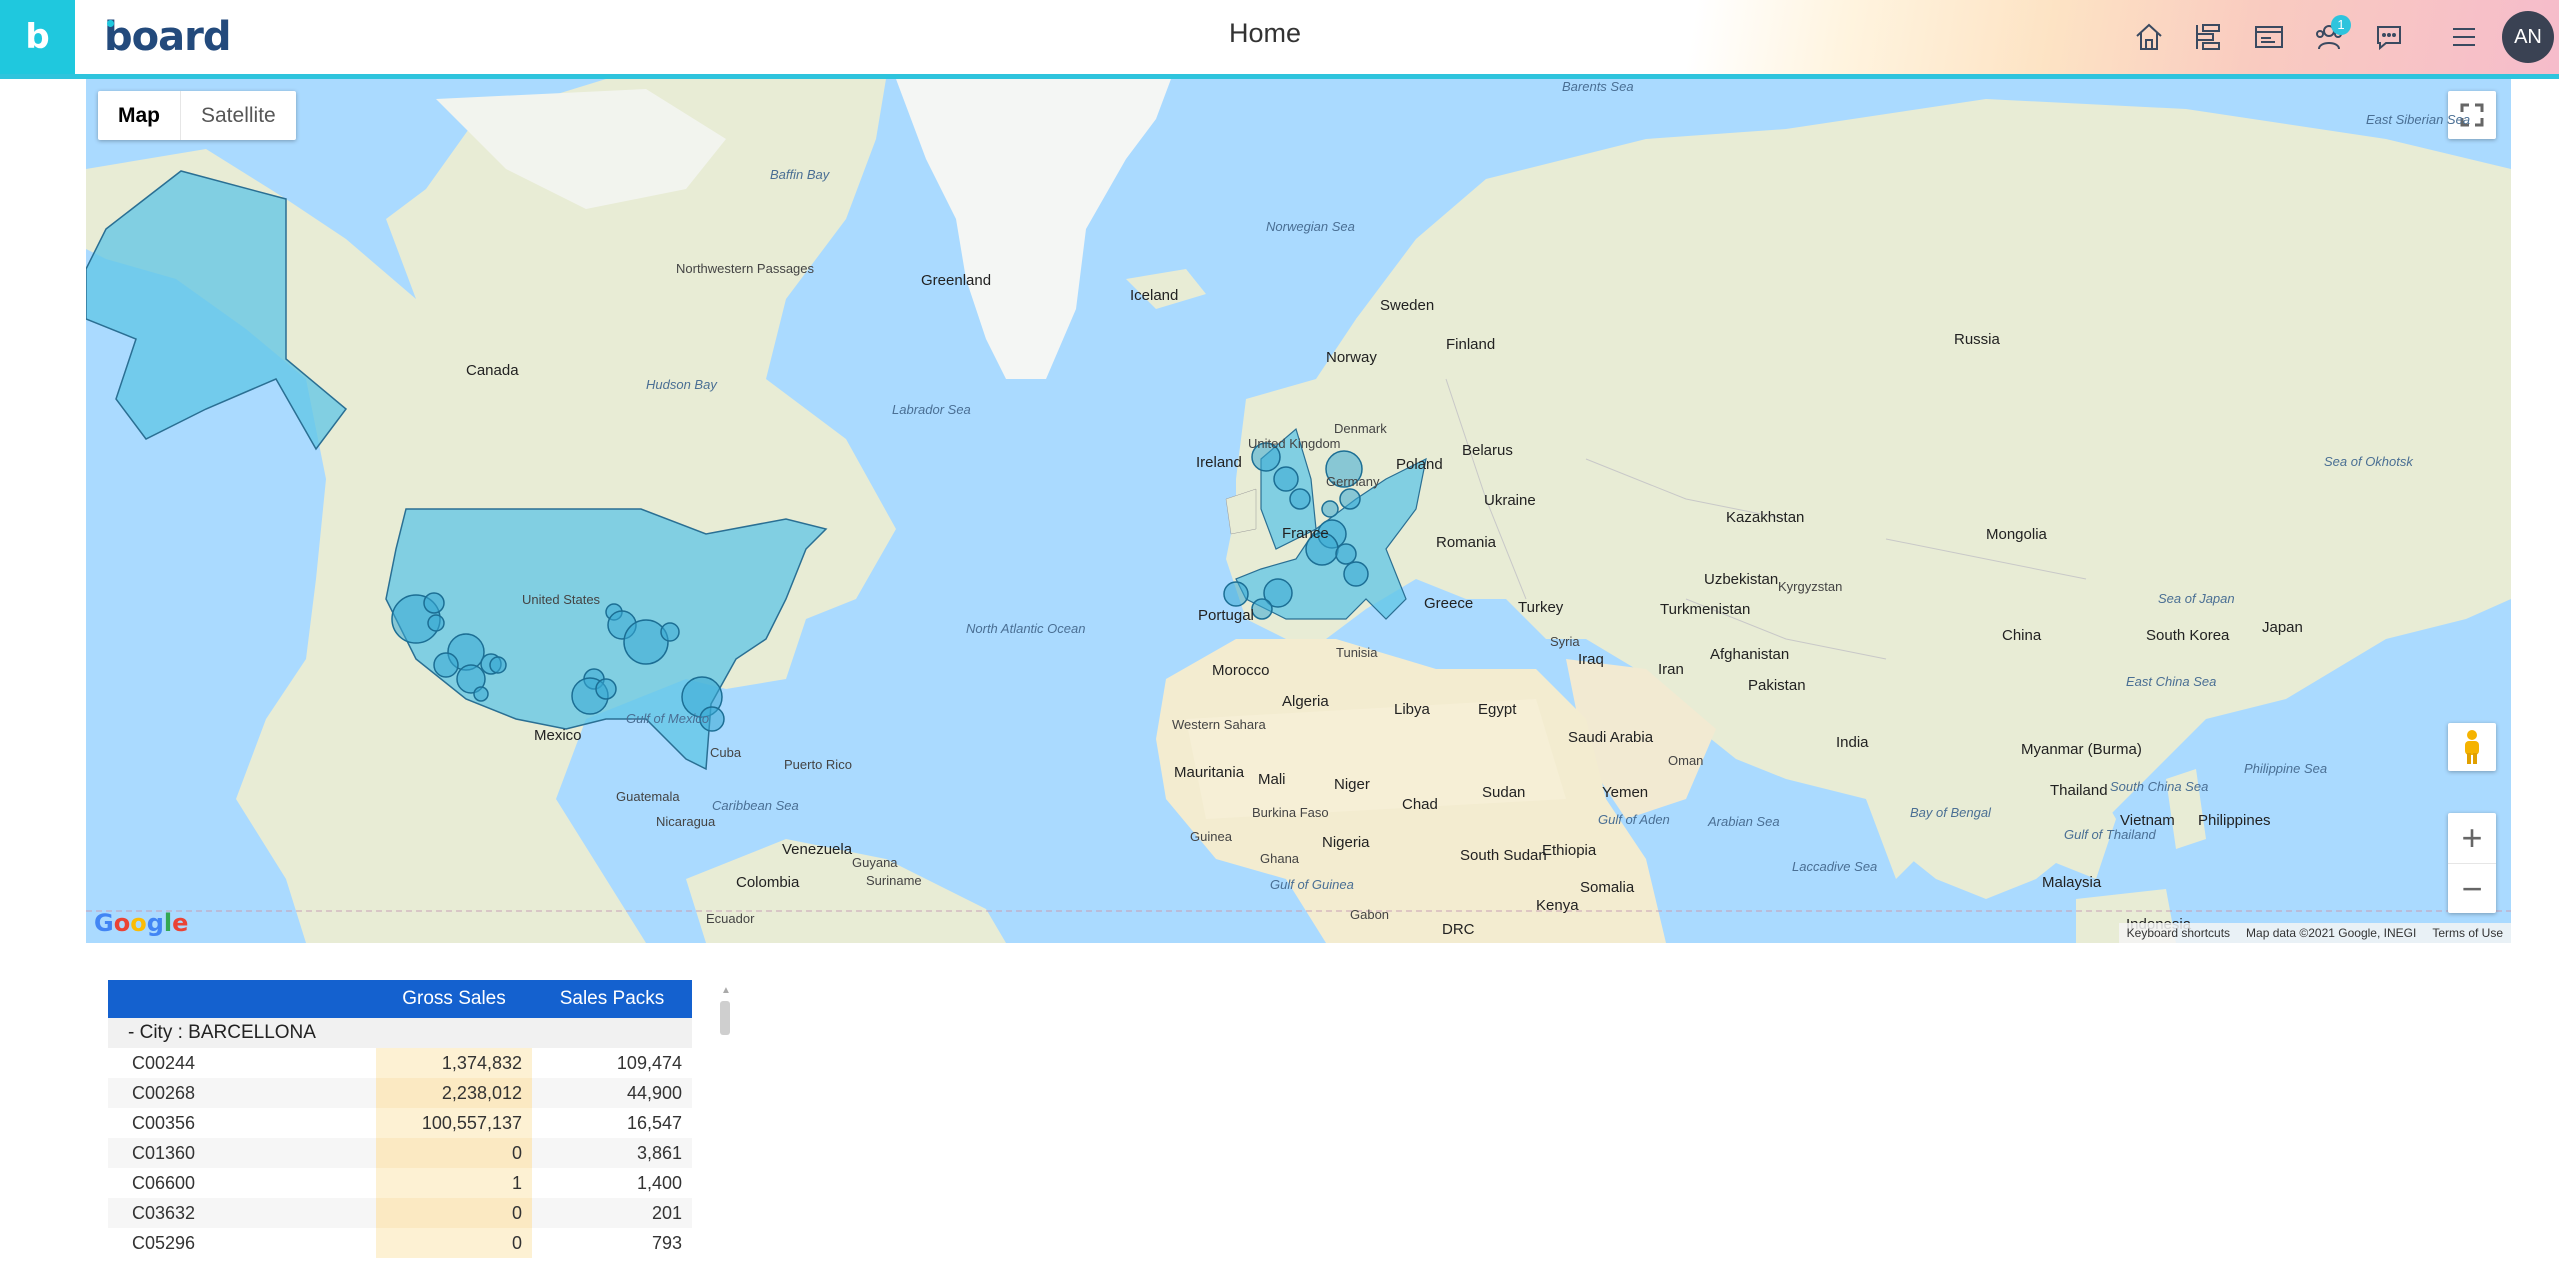 This screenshot has height=1261, width=2559. I want to click on label-uzbekistan: Uzbekistan, so click(1741, 579).